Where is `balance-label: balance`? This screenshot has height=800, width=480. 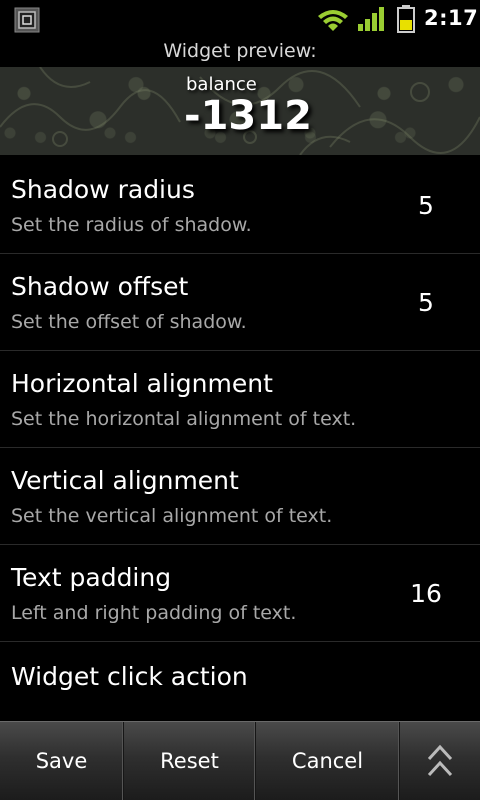
balance-label: balance is located at coordinates (221, 84).